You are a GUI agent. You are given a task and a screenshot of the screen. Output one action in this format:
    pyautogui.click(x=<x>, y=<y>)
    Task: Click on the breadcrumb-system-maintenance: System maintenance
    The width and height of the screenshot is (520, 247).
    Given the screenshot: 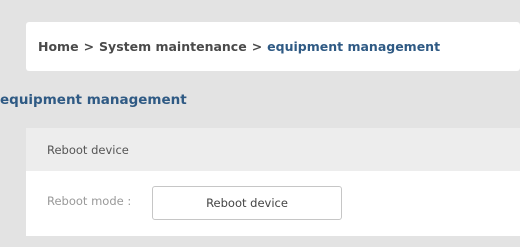 What is the action you would take?
    pyautogui.click(x=173, y=46)
    